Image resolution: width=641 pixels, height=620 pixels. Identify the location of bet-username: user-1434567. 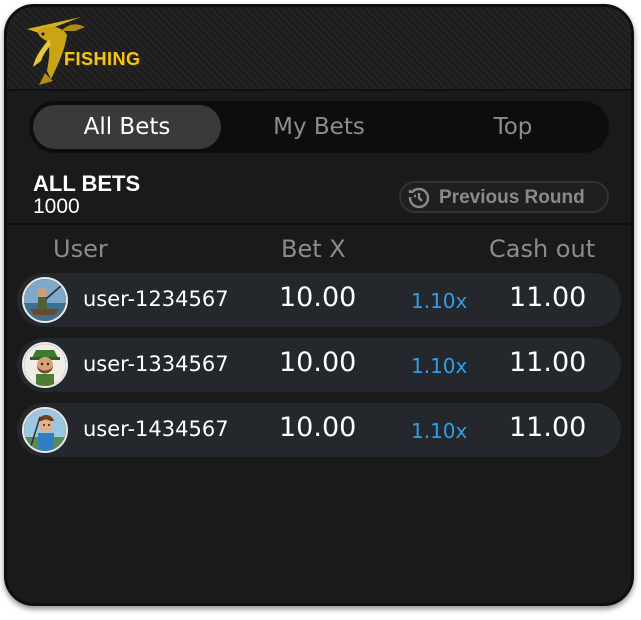
(156, 429).